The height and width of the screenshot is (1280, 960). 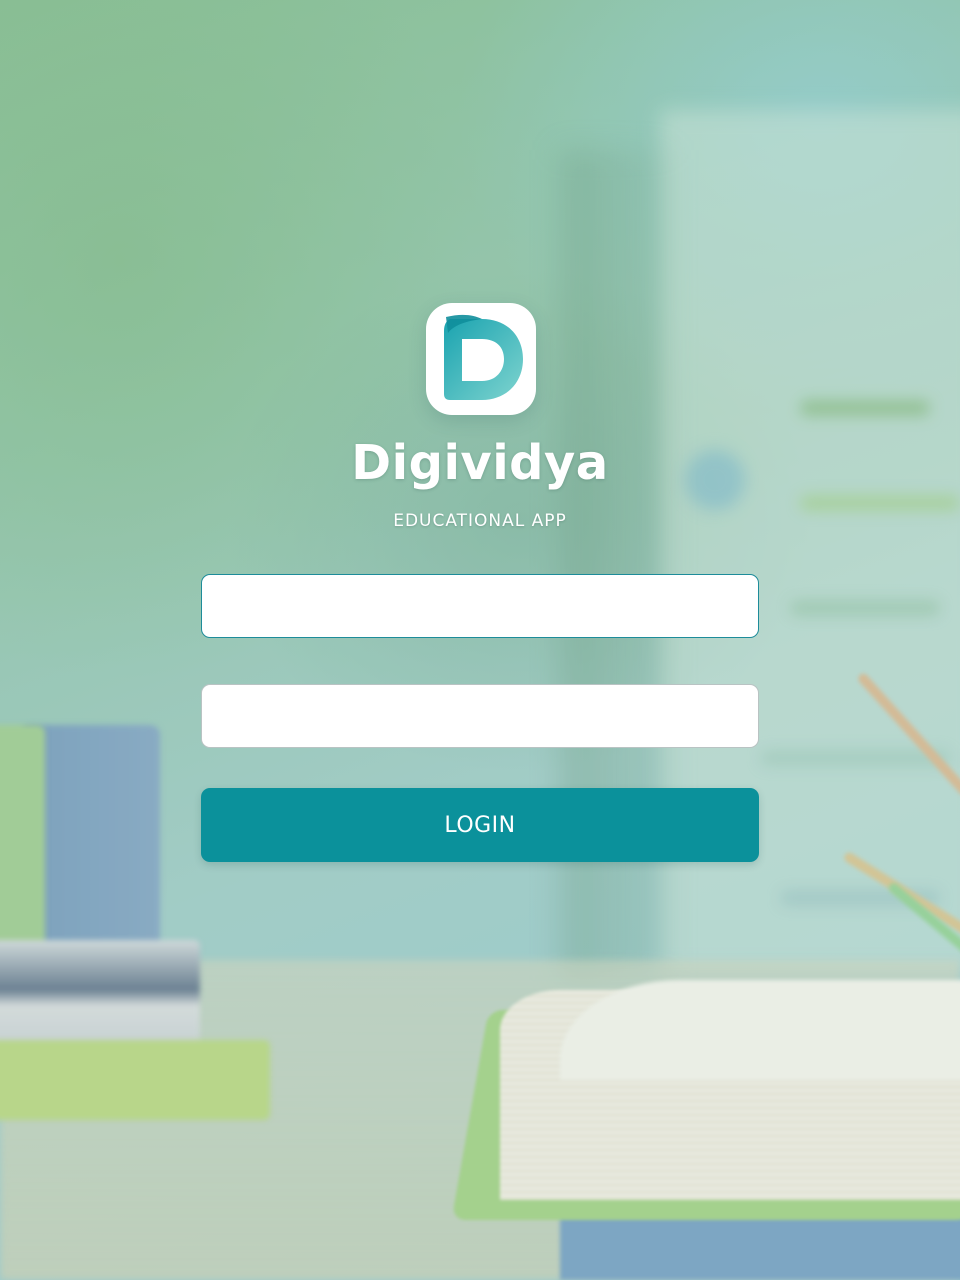 What do you see at coordinates (480, 463) in the screenshot?
I see `app-name: Digividya` at bounding box center [480, 463].